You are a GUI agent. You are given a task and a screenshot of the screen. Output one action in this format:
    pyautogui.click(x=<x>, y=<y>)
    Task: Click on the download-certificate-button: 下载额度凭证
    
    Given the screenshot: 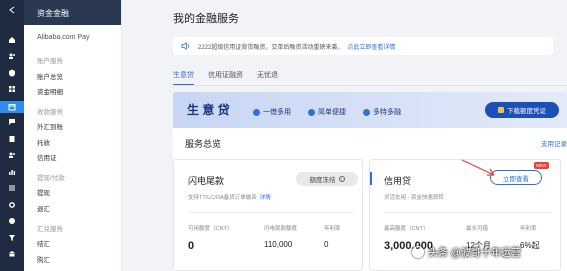 What is the action you would take?
    pyautogui.click(x=522, y=110)
    